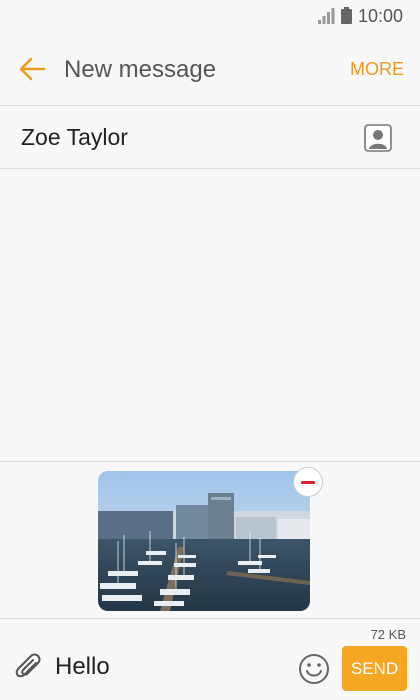 This screenshot has width=420, height=700. What do you see at coordinates (170, 667) in the screenshot?
I see `message-input` at bounding box center [170, 667].